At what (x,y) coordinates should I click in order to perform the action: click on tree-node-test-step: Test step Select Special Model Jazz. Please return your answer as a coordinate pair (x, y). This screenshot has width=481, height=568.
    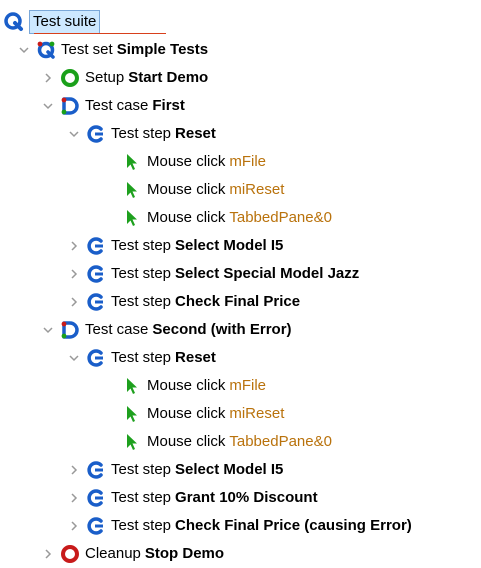
    Looking at the image, I should click on (213, 274).